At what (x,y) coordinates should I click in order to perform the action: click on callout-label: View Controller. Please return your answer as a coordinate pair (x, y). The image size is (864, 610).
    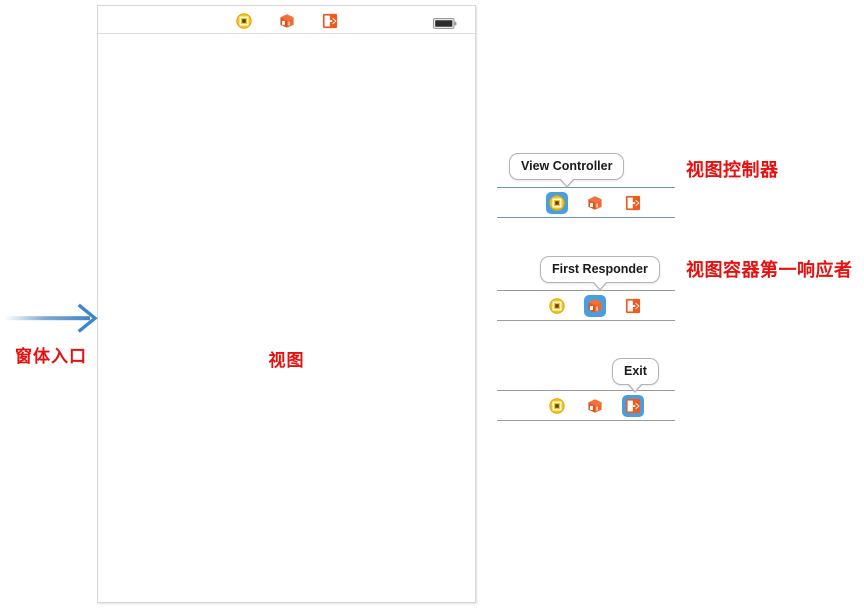
    Looking at the image, I should click on (567, 166).